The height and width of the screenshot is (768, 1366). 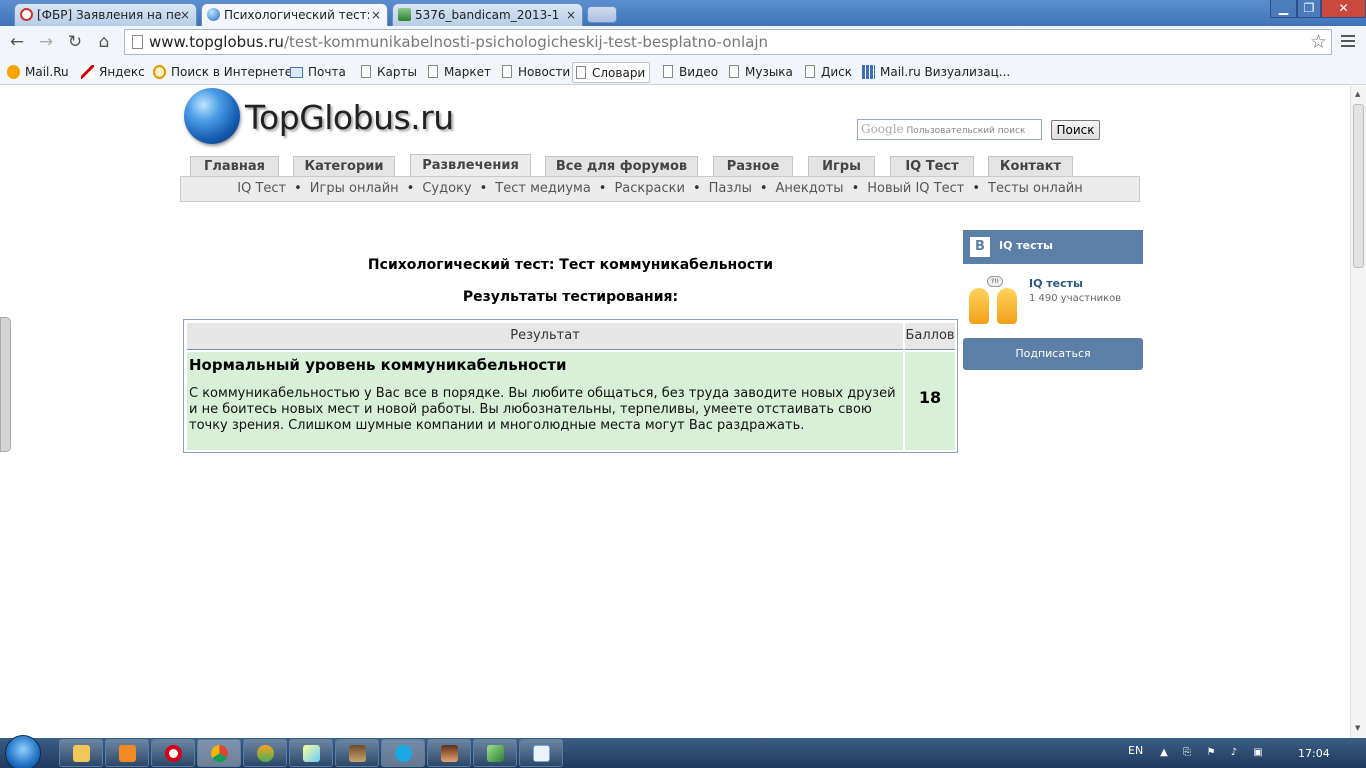 I want to click on nav-entertainment: Развлечения, so click(x=470, y=165).